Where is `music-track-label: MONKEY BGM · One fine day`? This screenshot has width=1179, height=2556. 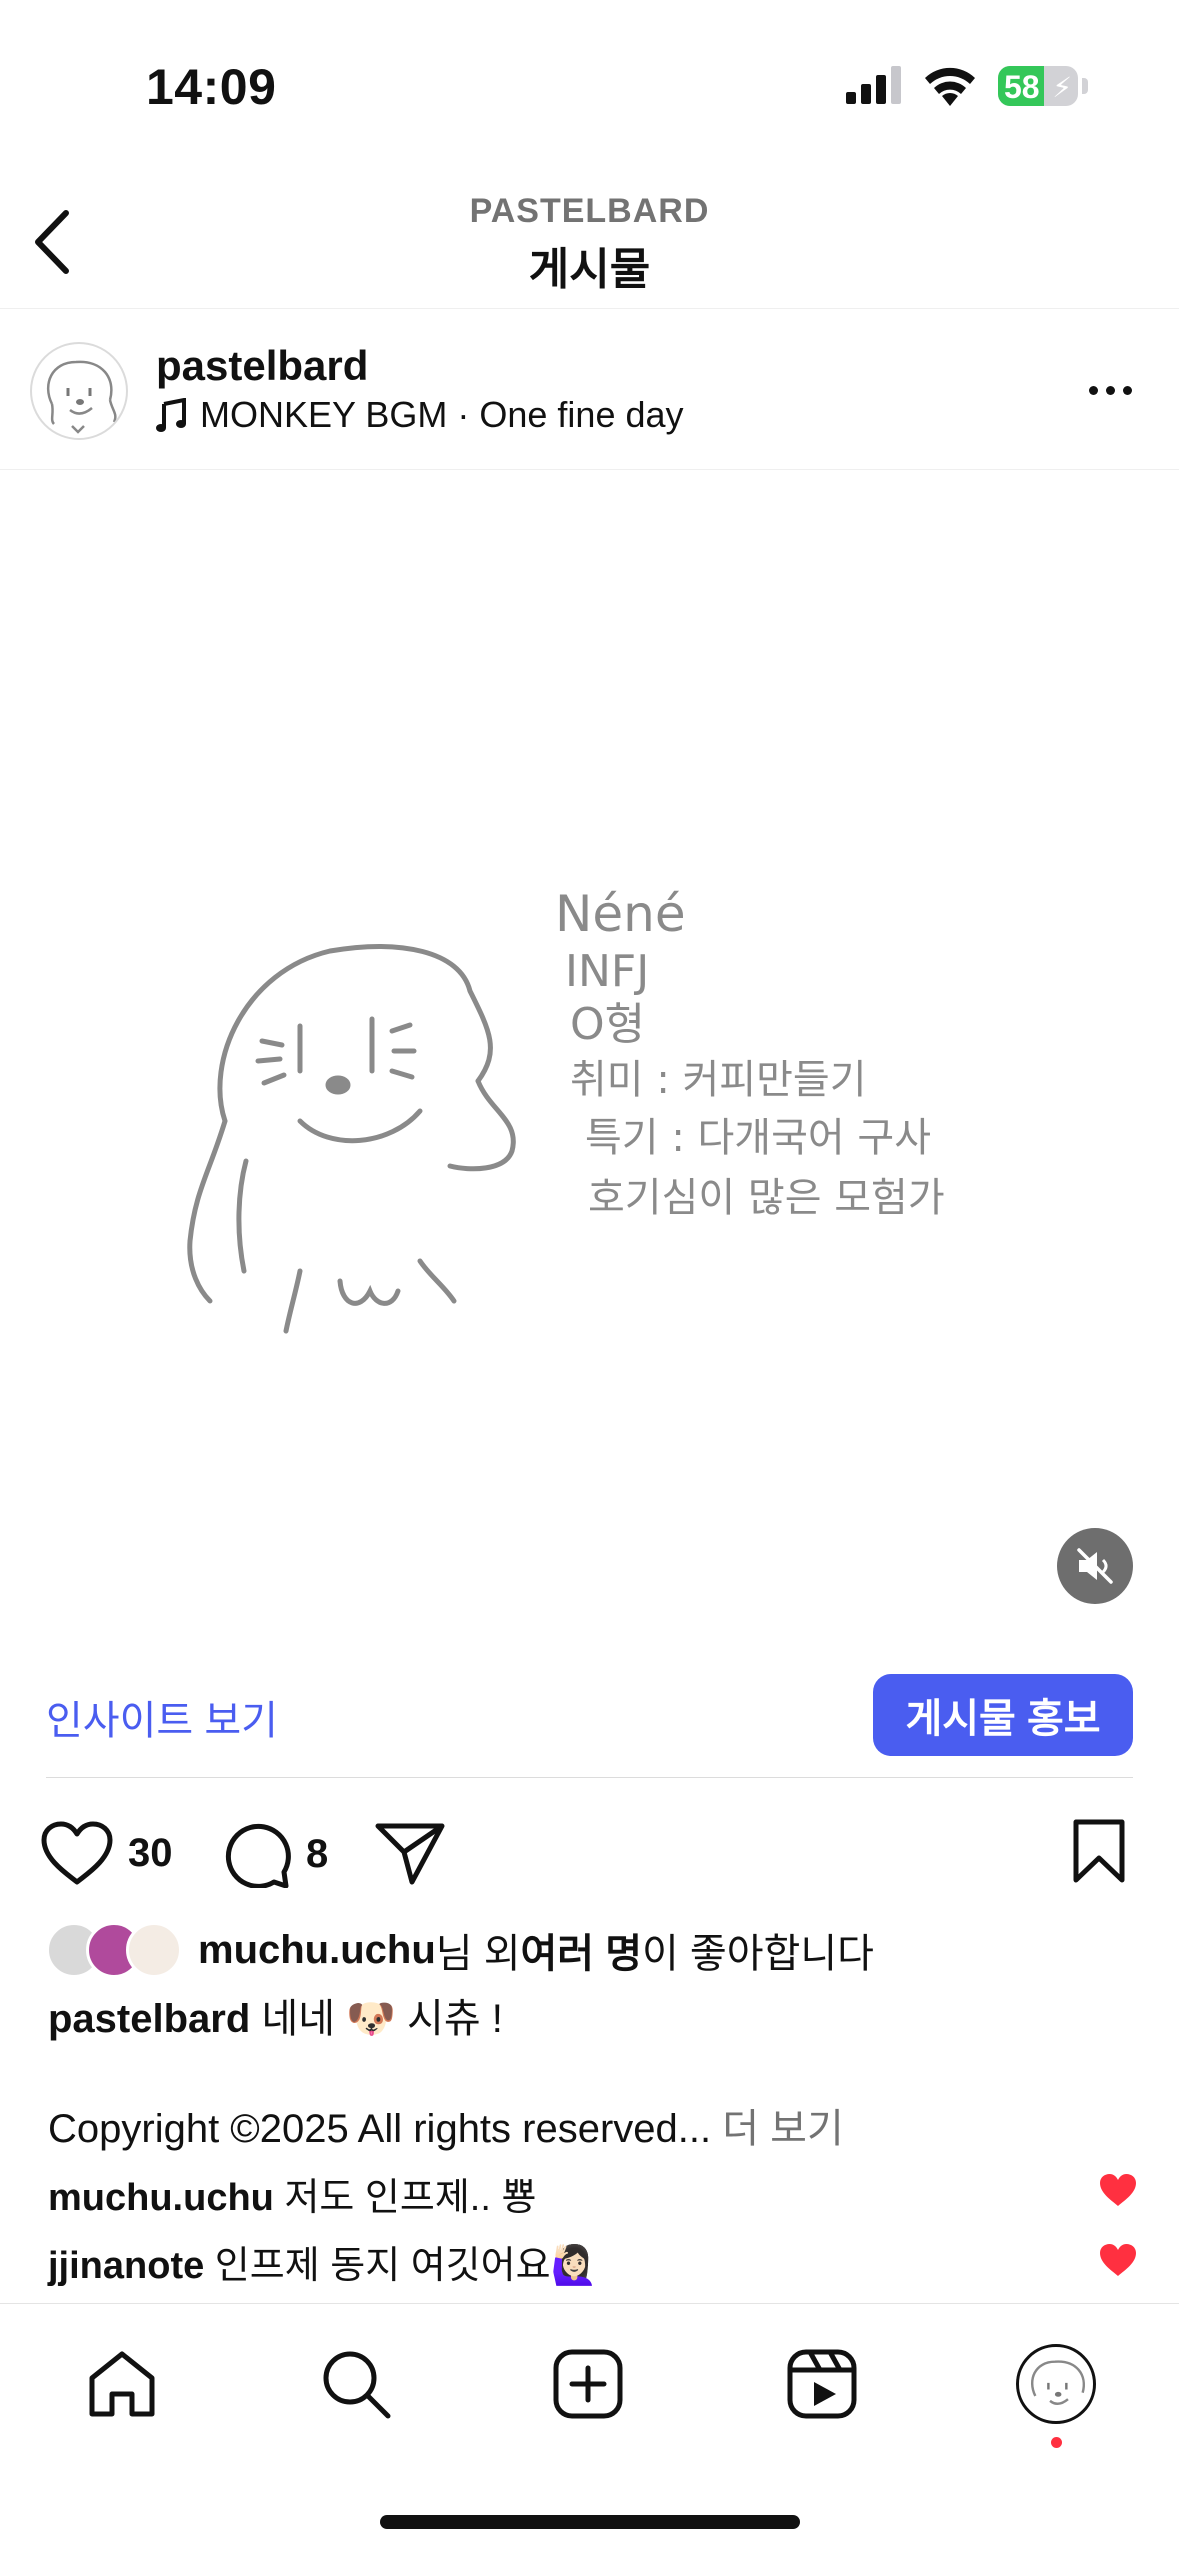 music-track-label: MONKEY BGM · One fine day is located at coordinates (442, 414).